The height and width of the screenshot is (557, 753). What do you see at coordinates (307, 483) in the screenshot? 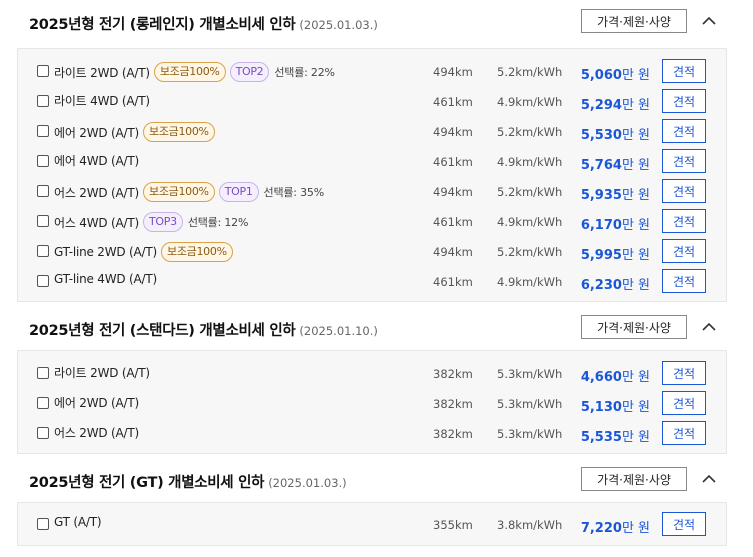
I see `section-date: (2025.01.03.)` at bounding box center [307, 483].